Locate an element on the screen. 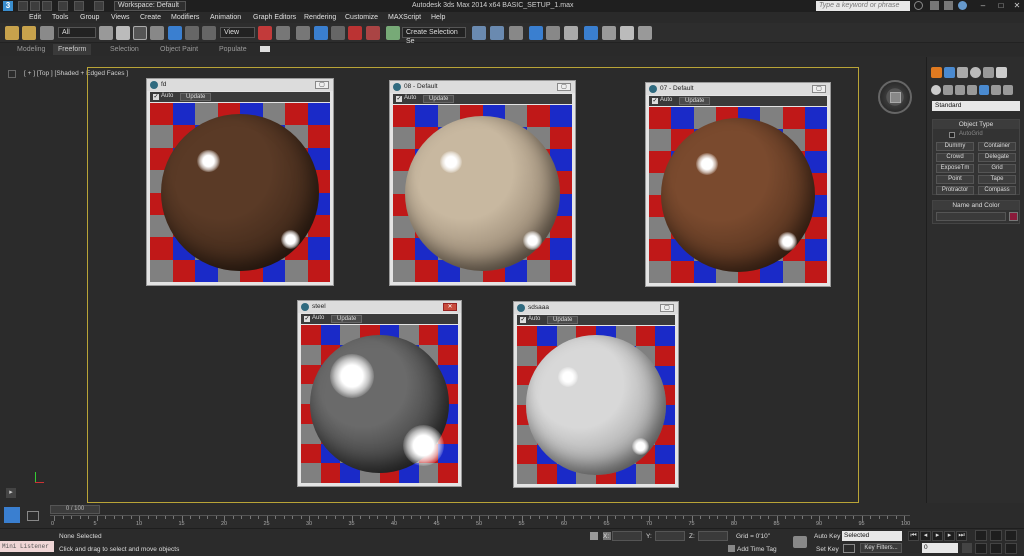 Image resolution: width=1024 pixels, height=556 pixels. menu-tools: Tools is located at coordinates (60, 17).